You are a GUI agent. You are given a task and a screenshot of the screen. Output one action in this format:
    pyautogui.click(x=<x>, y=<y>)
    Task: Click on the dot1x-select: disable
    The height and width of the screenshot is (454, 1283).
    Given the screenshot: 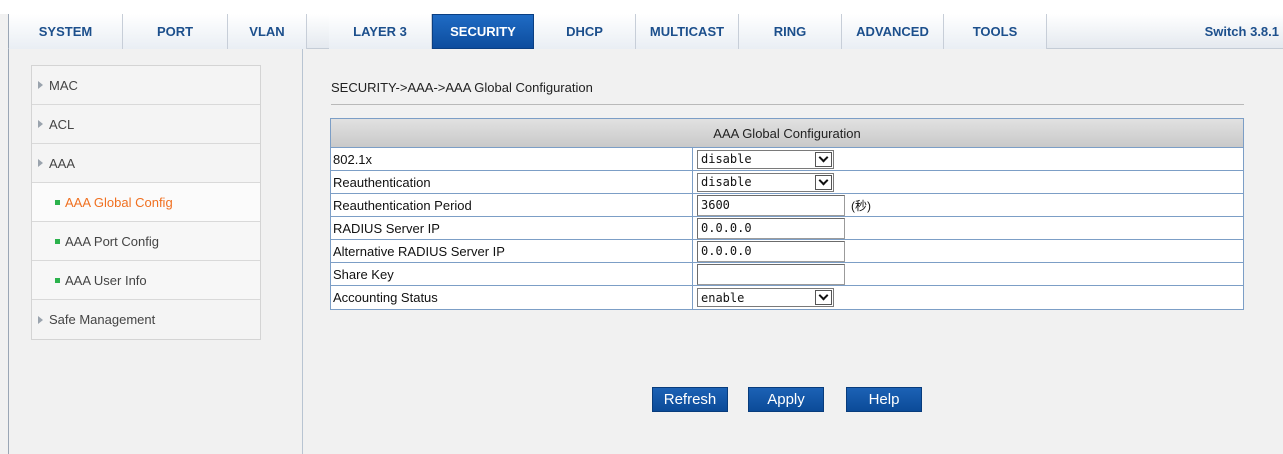 What is the action you would take?
    pyautogui.click(x=765, y=159)
    